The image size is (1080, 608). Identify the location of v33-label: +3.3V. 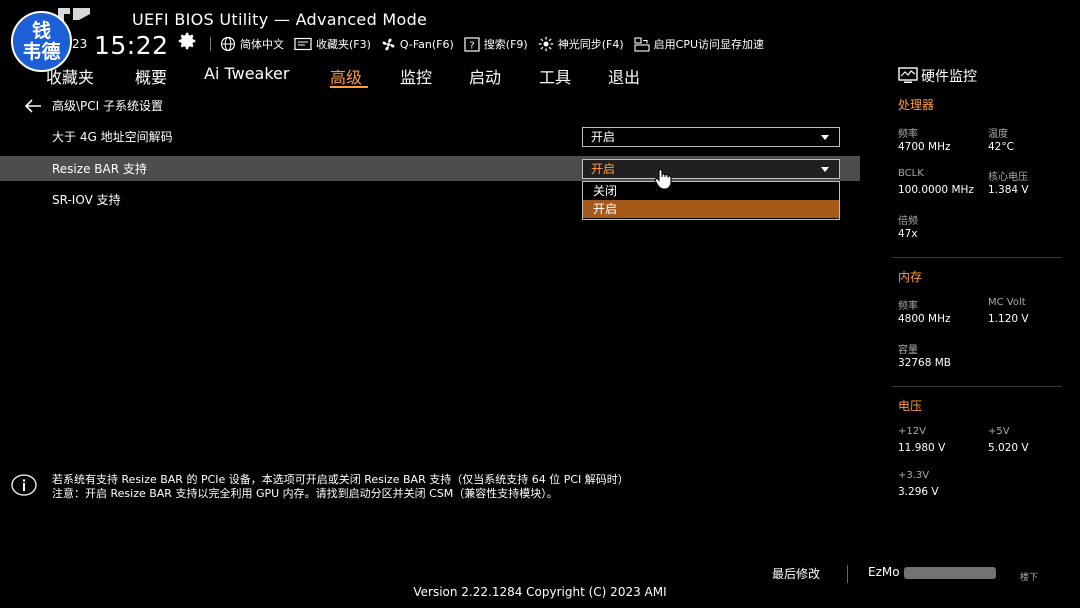
(914, 475).